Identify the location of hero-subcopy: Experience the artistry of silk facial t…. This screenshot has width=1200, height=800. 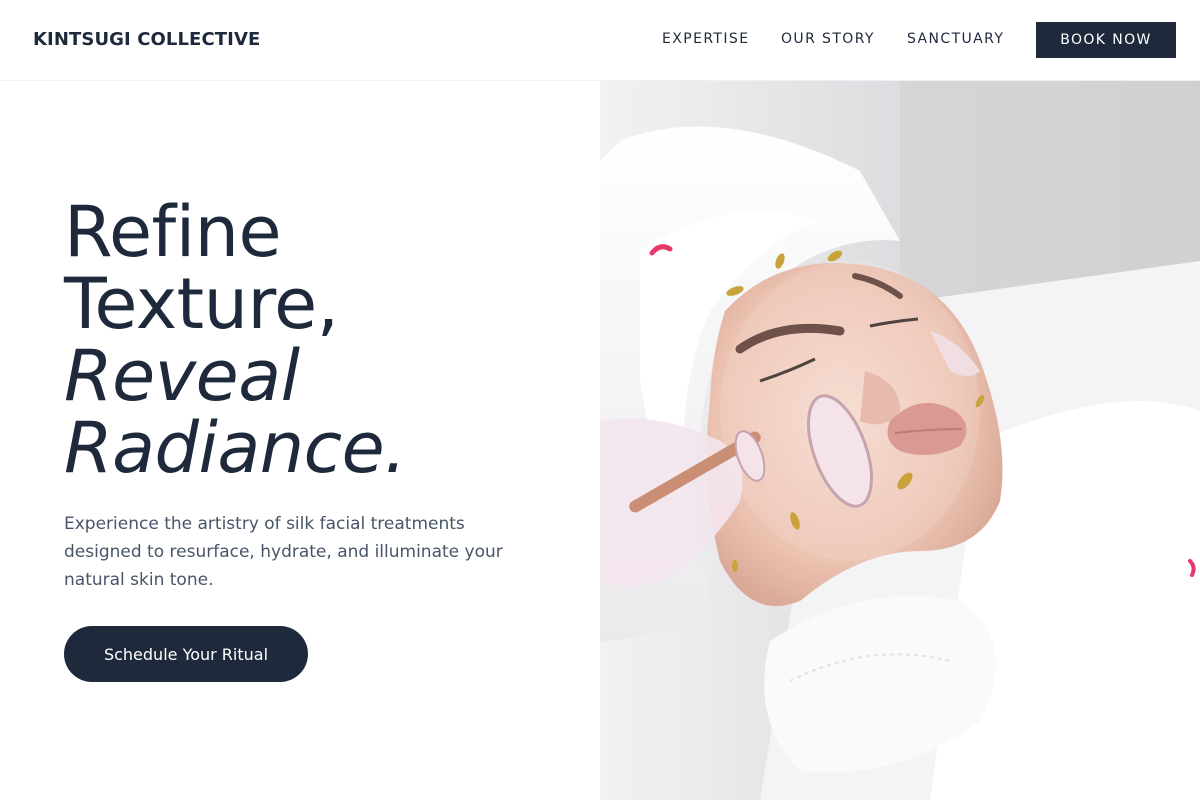
(283, 552).